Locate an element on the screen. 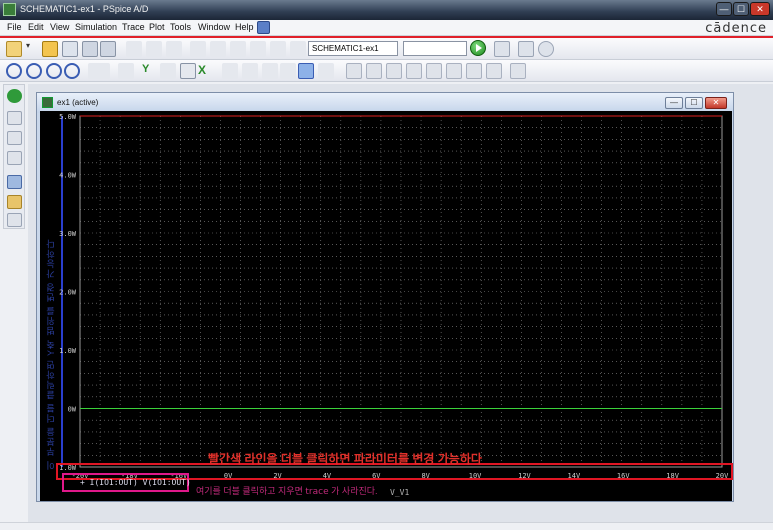 The height and width of the screenshot is (530, 773). panel-4-icon is located at coordinates (14, 182).